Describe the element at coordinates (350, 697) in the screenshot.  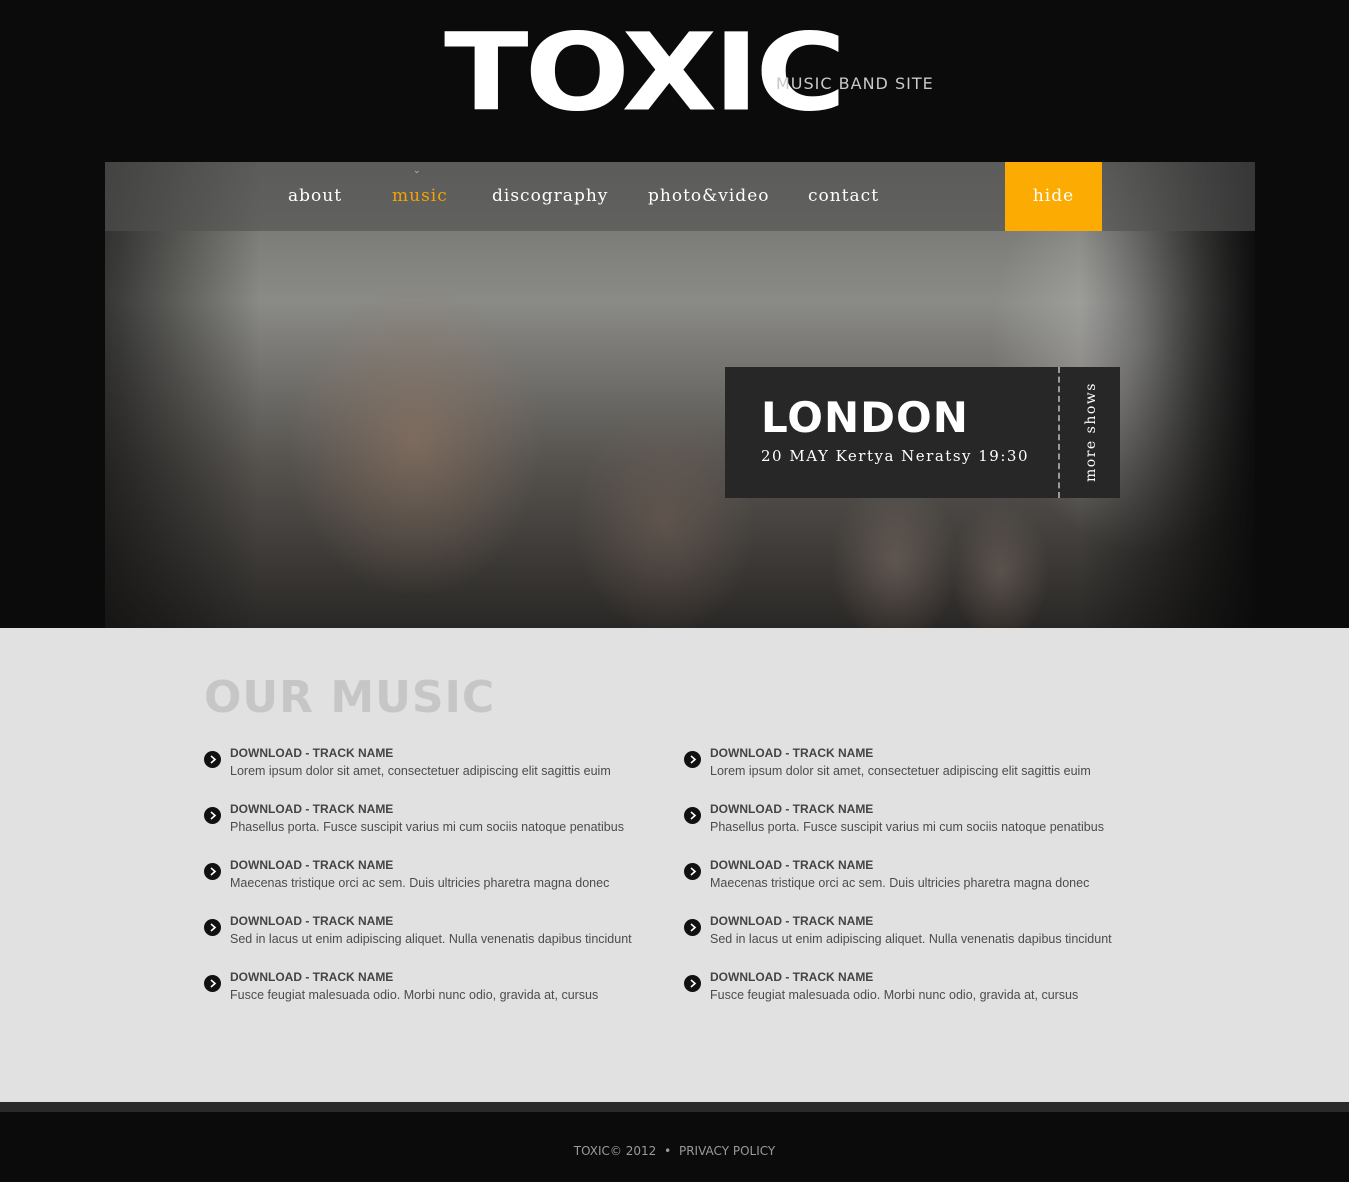
I see `section-title: OUR MUSIC` at that location.